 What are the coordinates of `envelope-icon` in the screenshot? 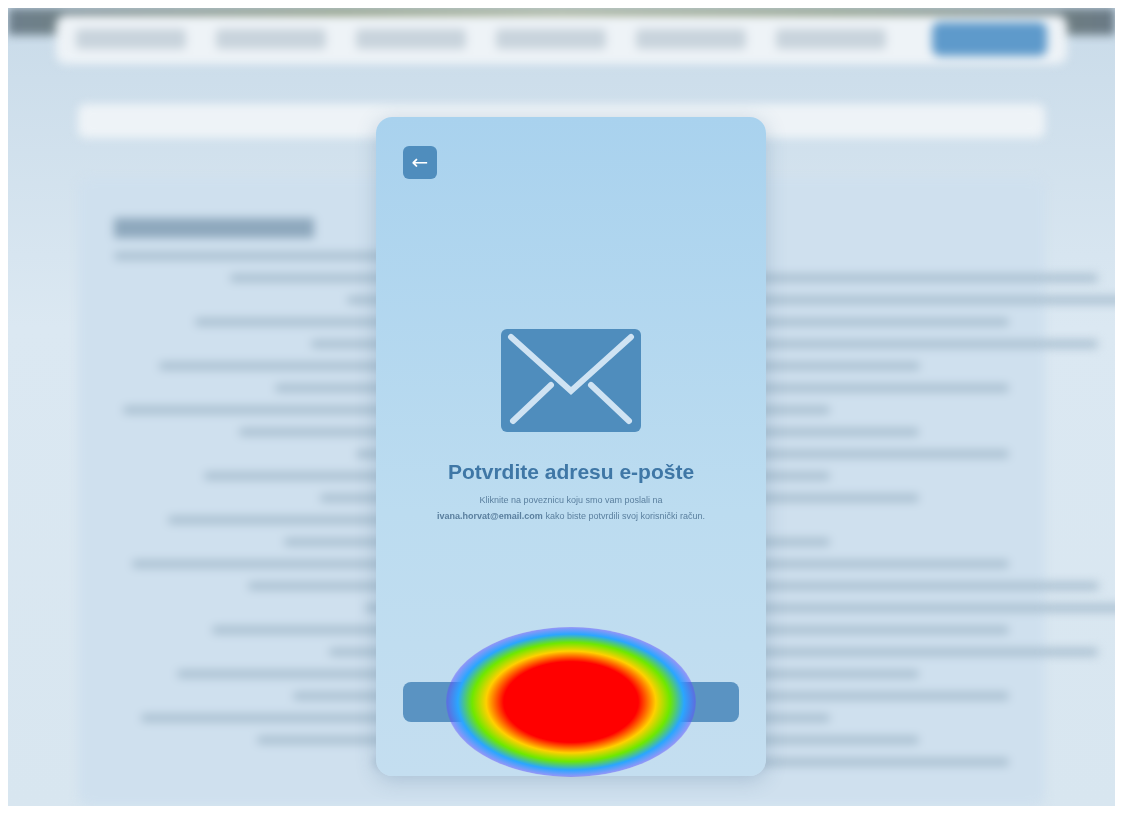 It's located at (571, 380).